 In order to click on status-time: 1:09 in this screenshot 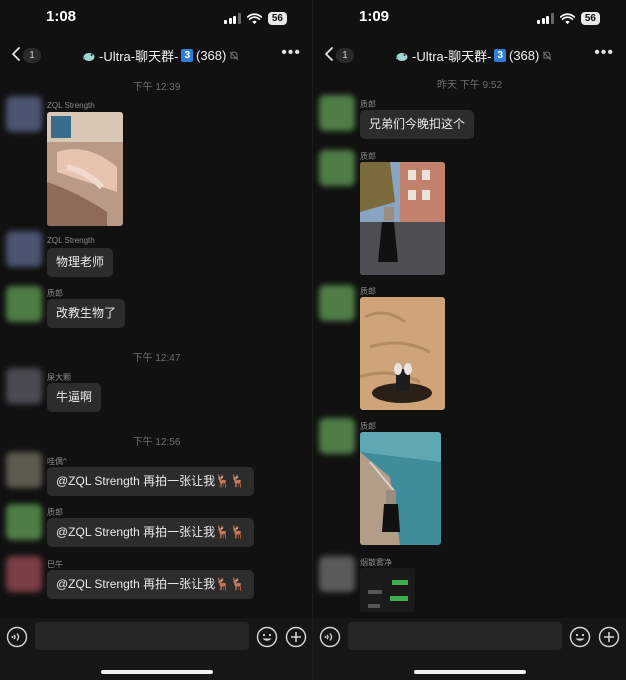, I will do `click(374, 16)`.